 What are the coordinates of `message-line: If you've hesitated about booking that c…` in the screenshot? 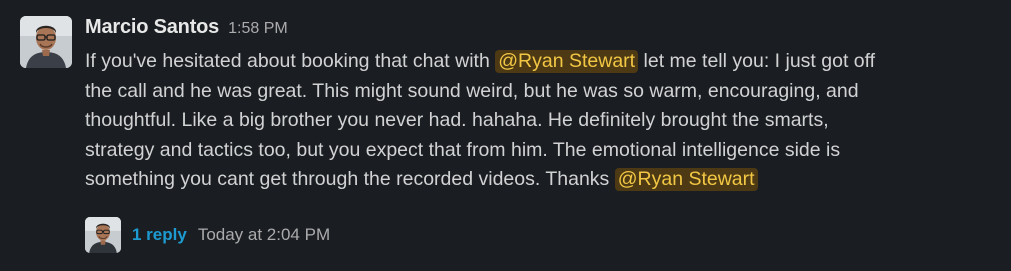 It's located at (542, 62).